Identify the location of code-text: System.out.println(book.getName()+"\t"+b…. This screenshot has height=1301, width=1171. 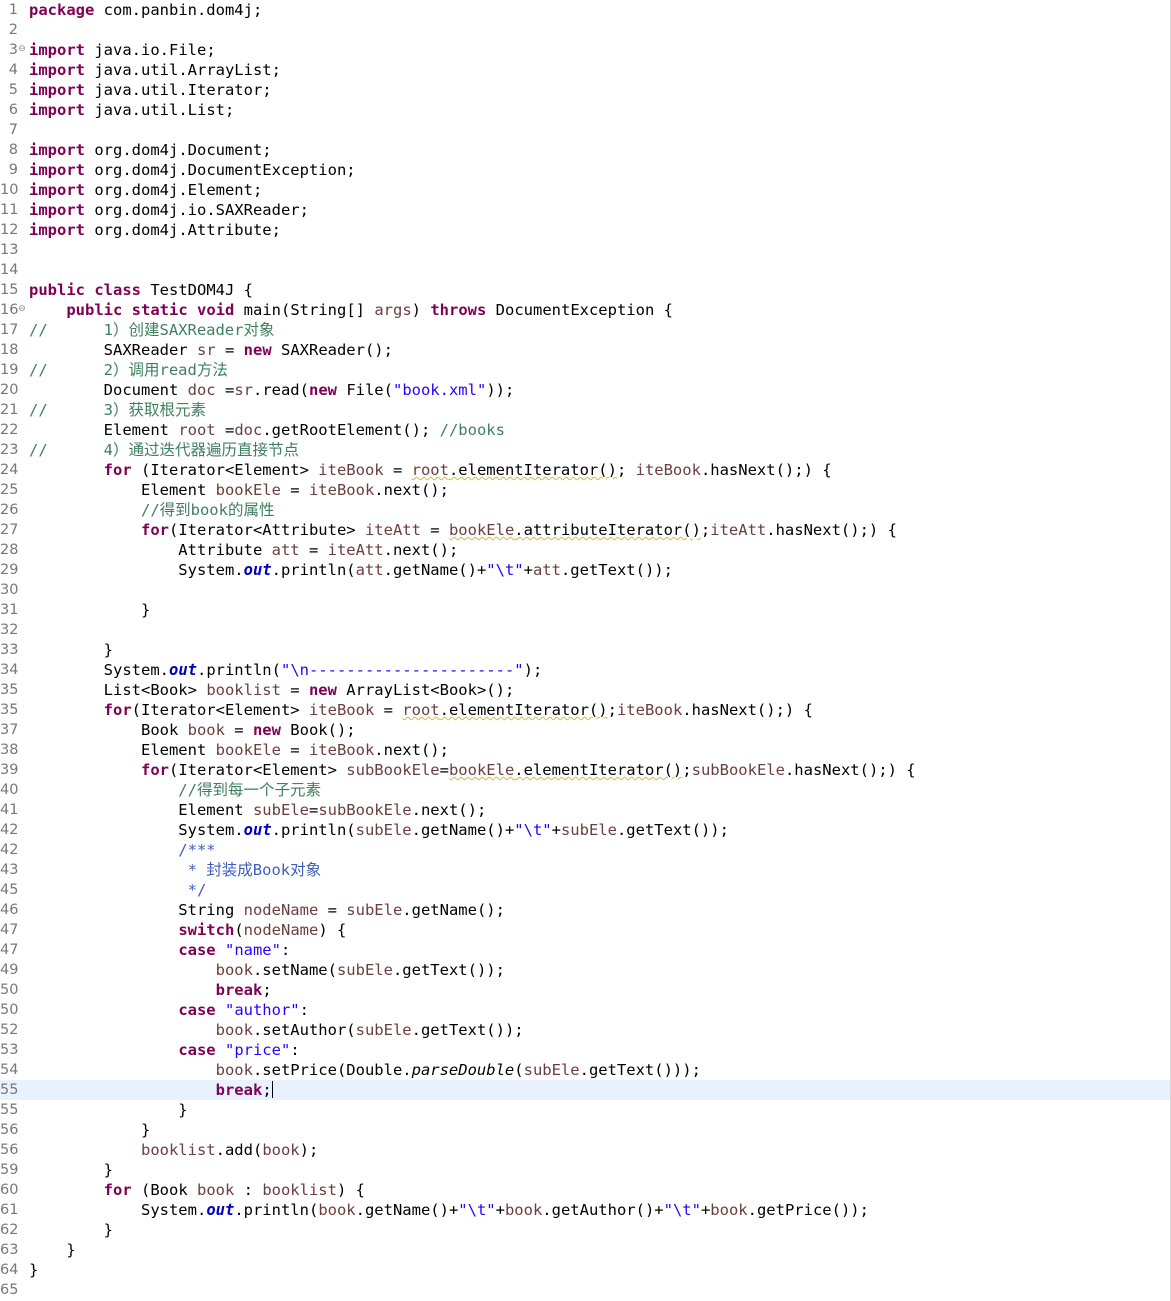
(449, 1210).